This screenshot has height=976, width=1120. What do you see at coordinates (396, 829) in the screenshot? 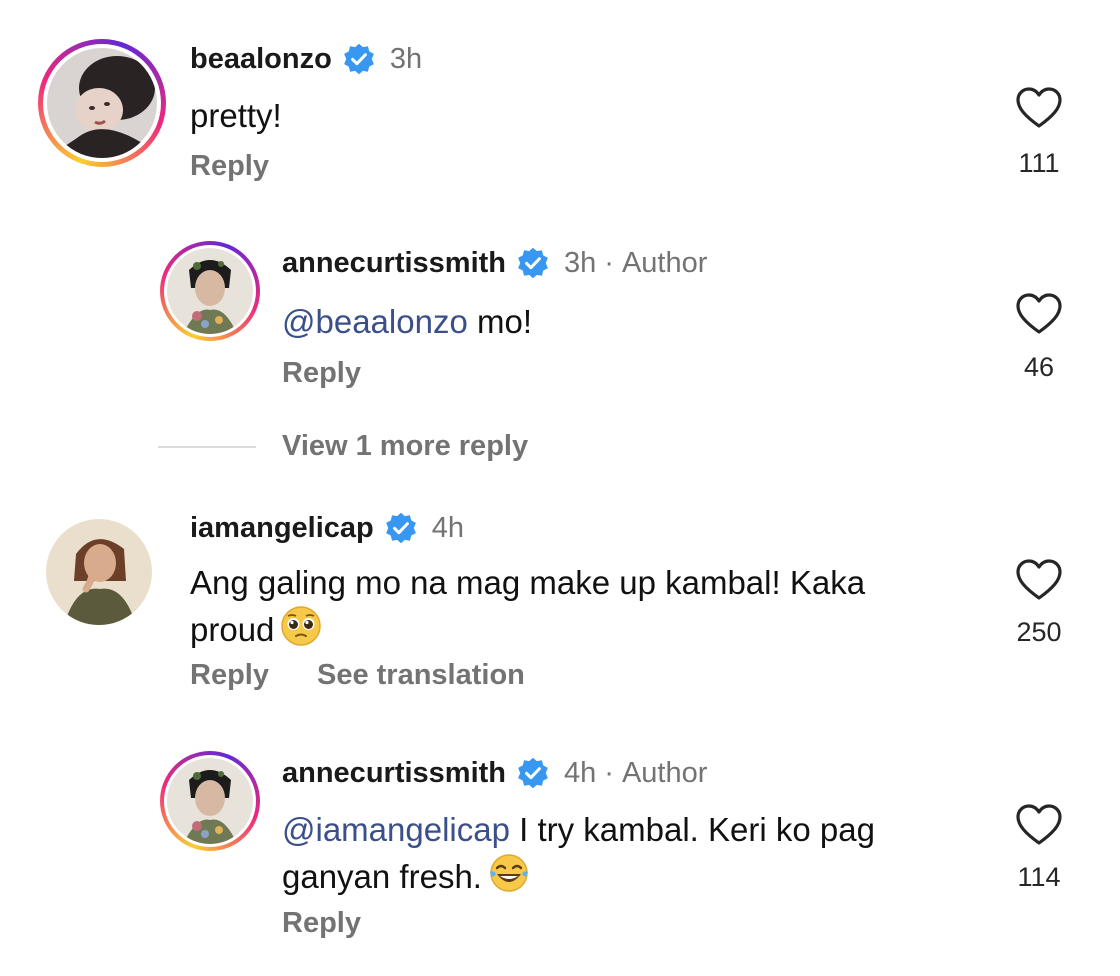
I see `mention-link: @iamangelicap` at bounding box center [396, 829].